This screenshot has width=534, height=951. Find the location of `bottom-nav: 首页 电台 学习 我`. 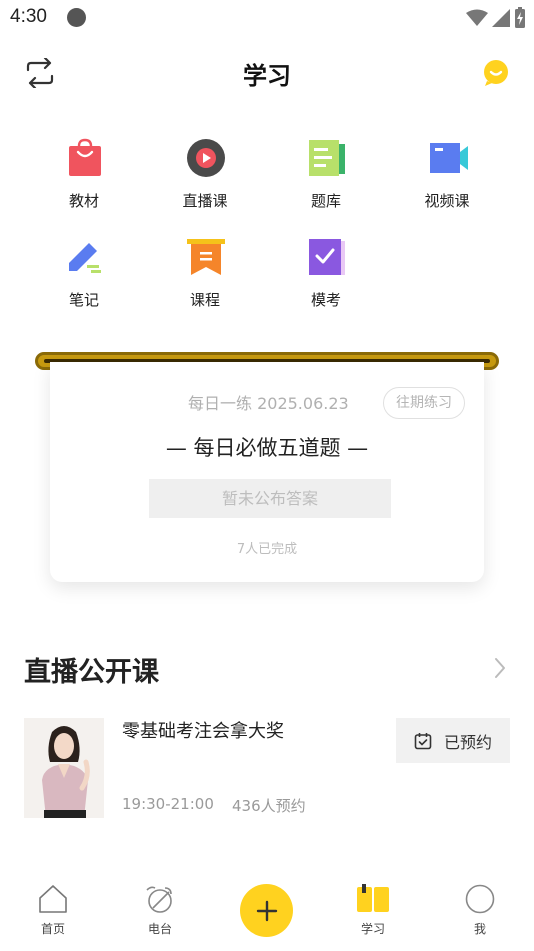

bottom-nav: 首页 电台 学习 我 is located at coordinates (267, 911).